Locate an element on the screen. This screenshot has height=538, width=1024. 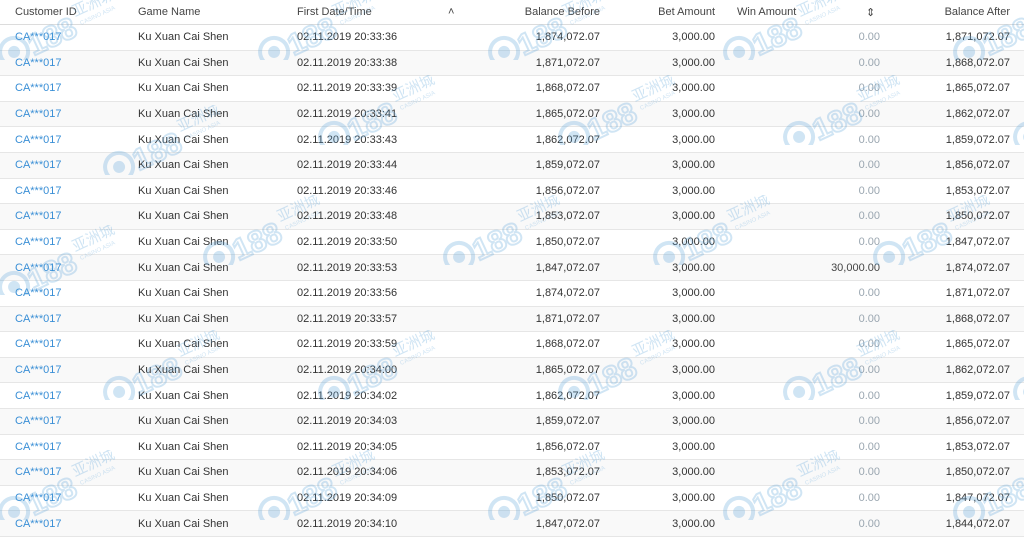
balance-after-cell: 1,871,072.07 is located at coordinates (977, 293).